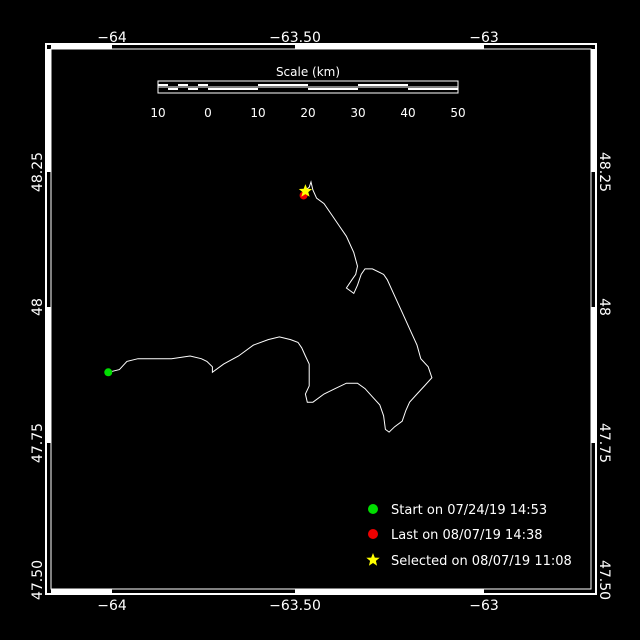 Image resolution: width=640 pixels, height=640 pixels. What do you see at coordinates (295, 606) in the screenshot?
I see `lon-tick-bottom-2: −63.50` at bounding box center [295, 606].